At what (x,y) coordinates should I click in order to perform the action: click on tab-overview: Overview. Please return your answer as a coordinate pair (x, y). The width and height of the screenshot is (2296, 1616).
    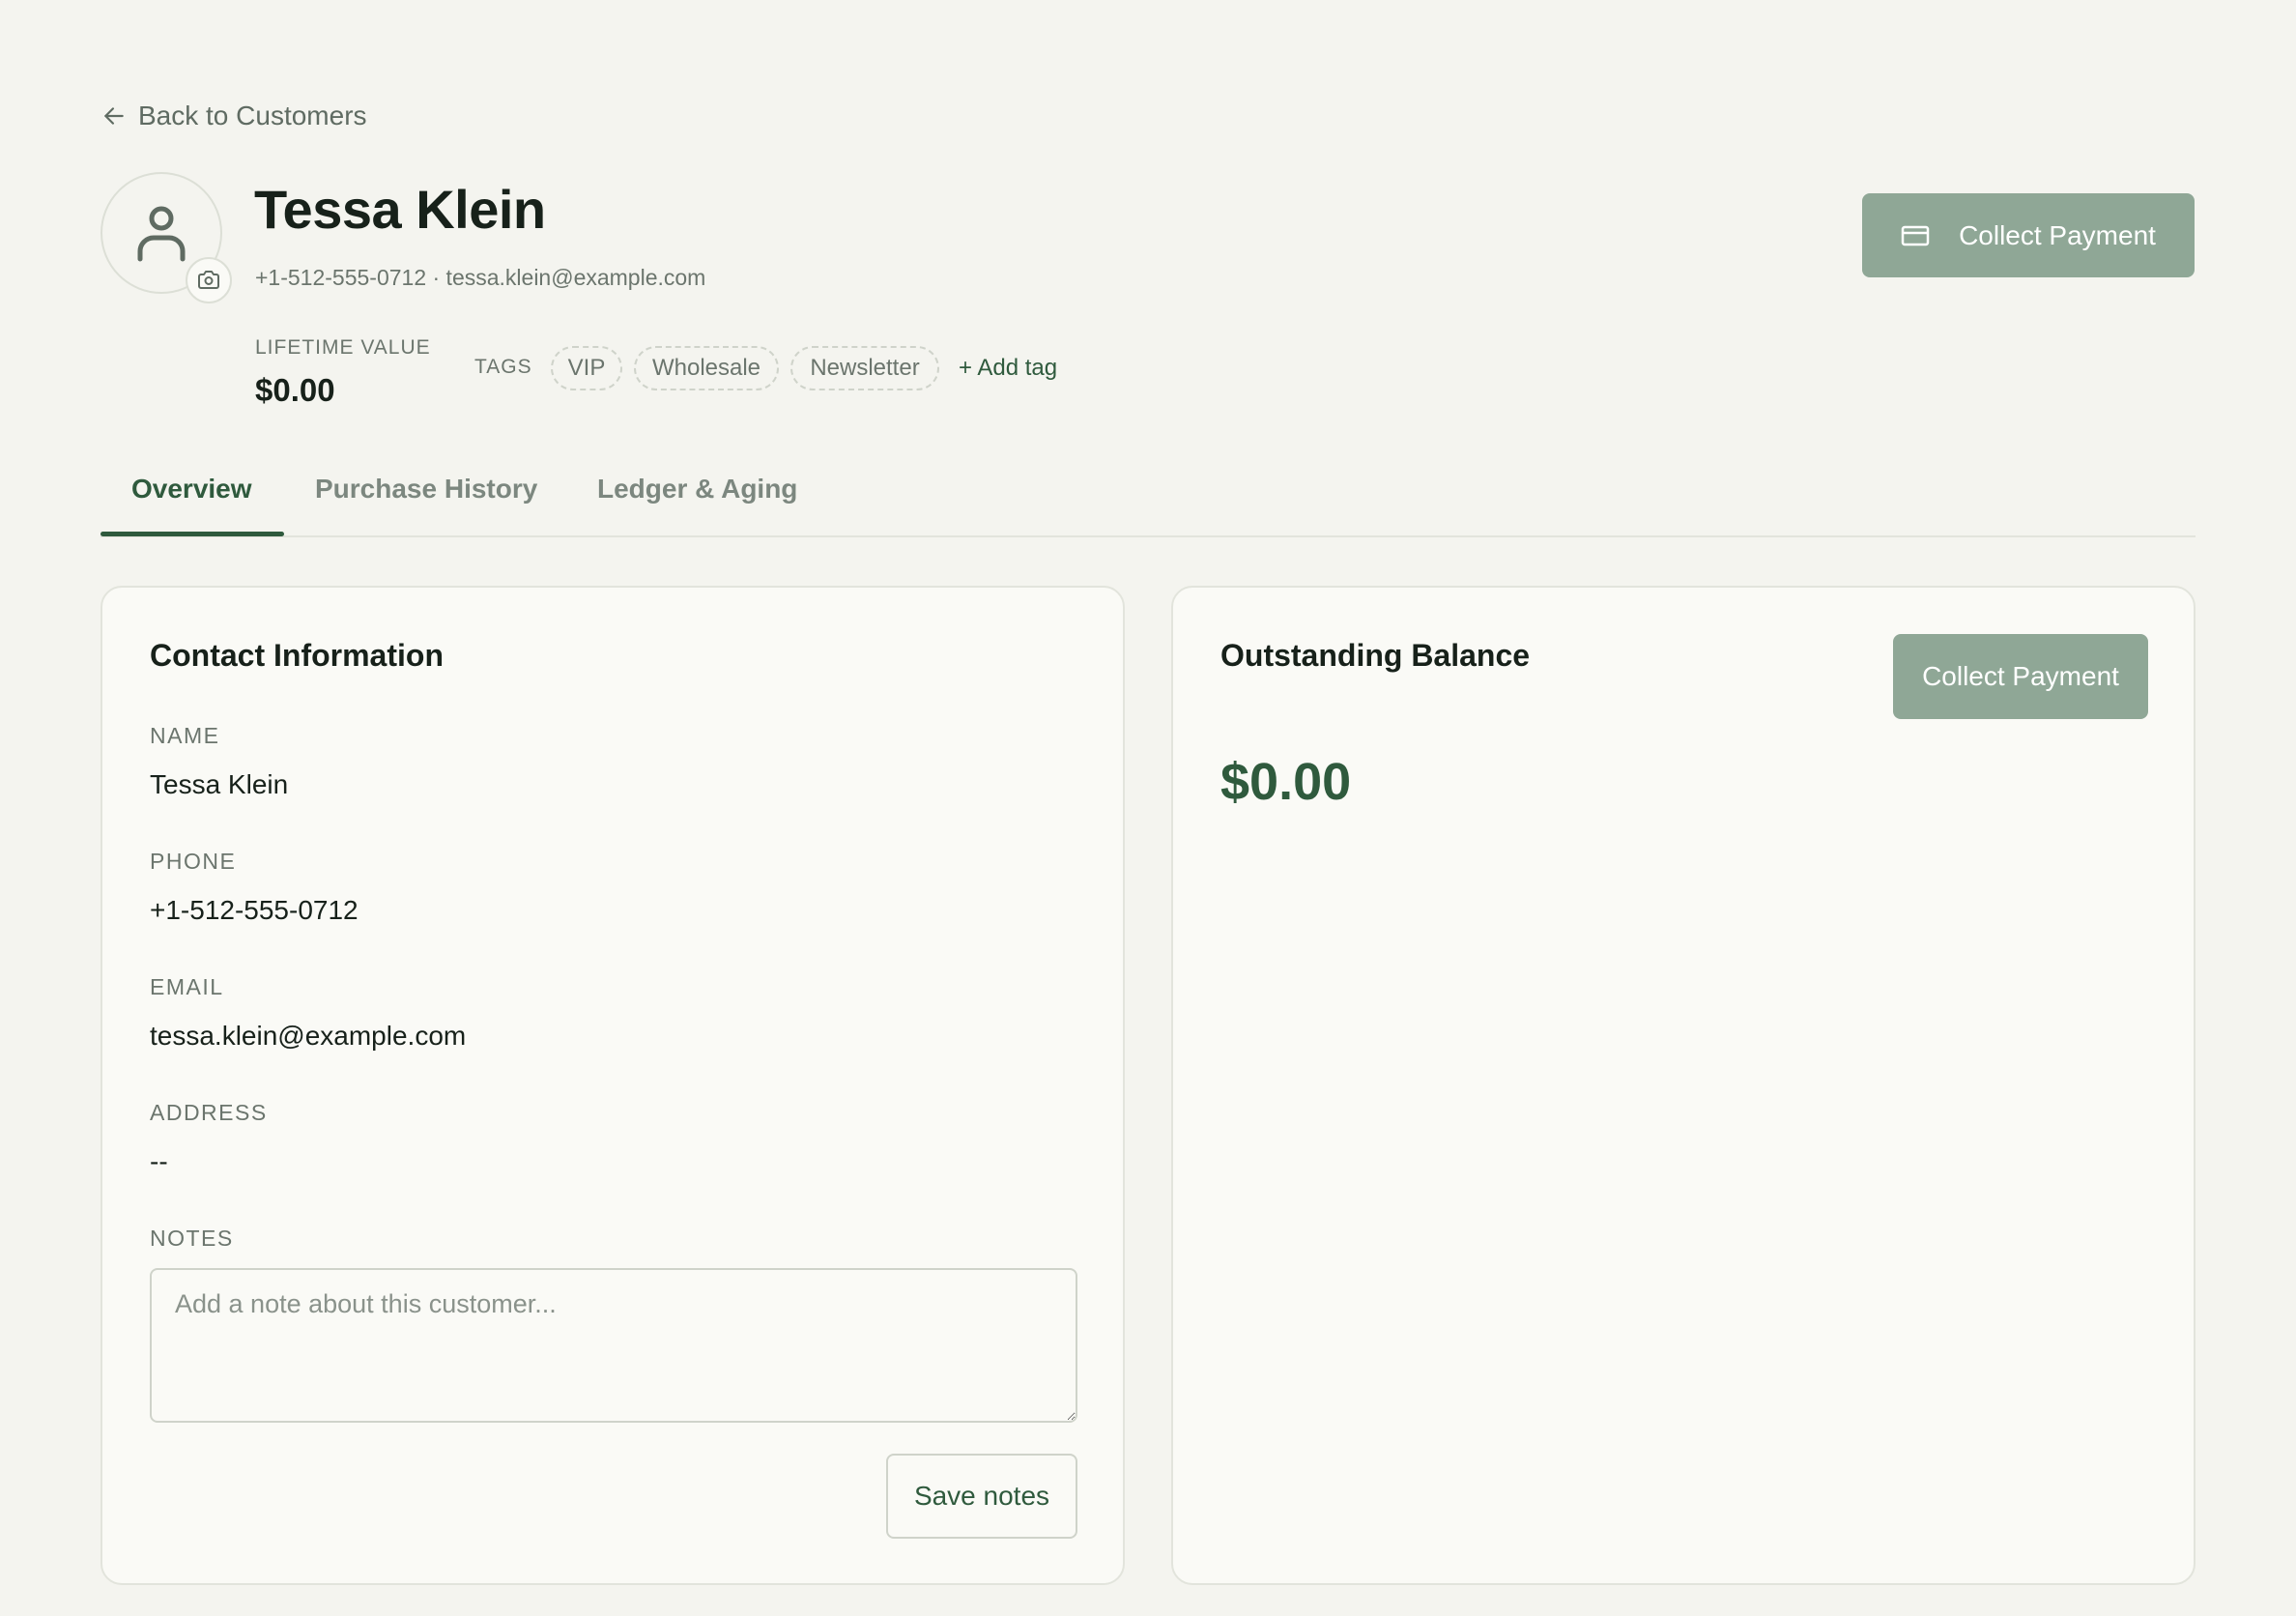
    Looking at the image, I should click on (191, 490).